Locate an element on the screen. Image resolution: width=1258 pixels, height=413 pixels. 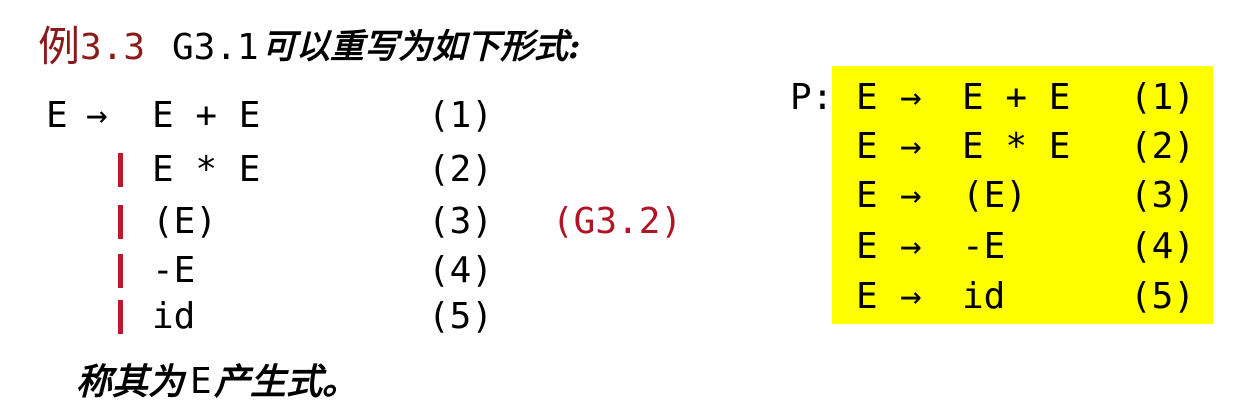
production-rhs: -E is located at coordinates (984, 246).